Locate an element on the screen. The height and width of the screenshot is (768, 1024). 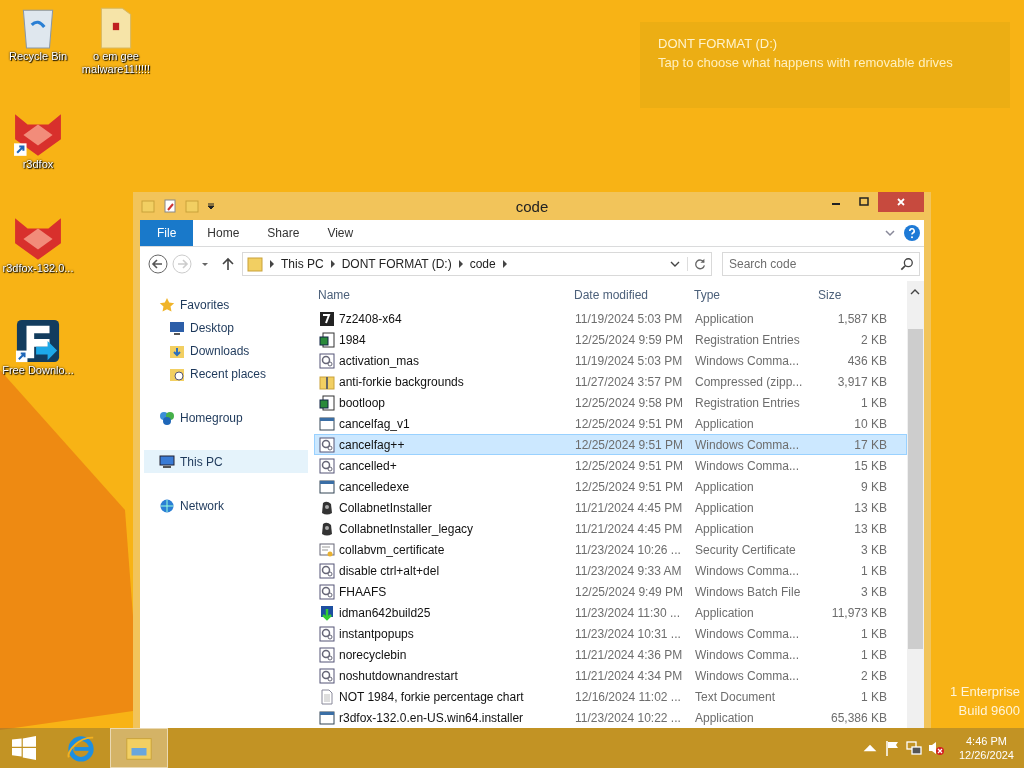
seven-zip-icon is located at coordinates (327, 318).